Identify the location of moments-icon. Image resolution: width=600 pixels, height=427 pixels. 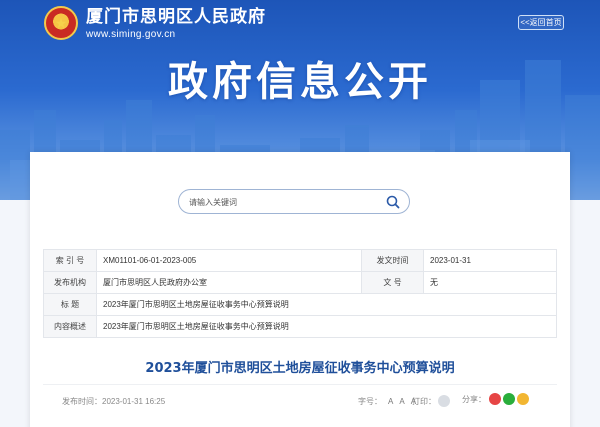
(523, 399).